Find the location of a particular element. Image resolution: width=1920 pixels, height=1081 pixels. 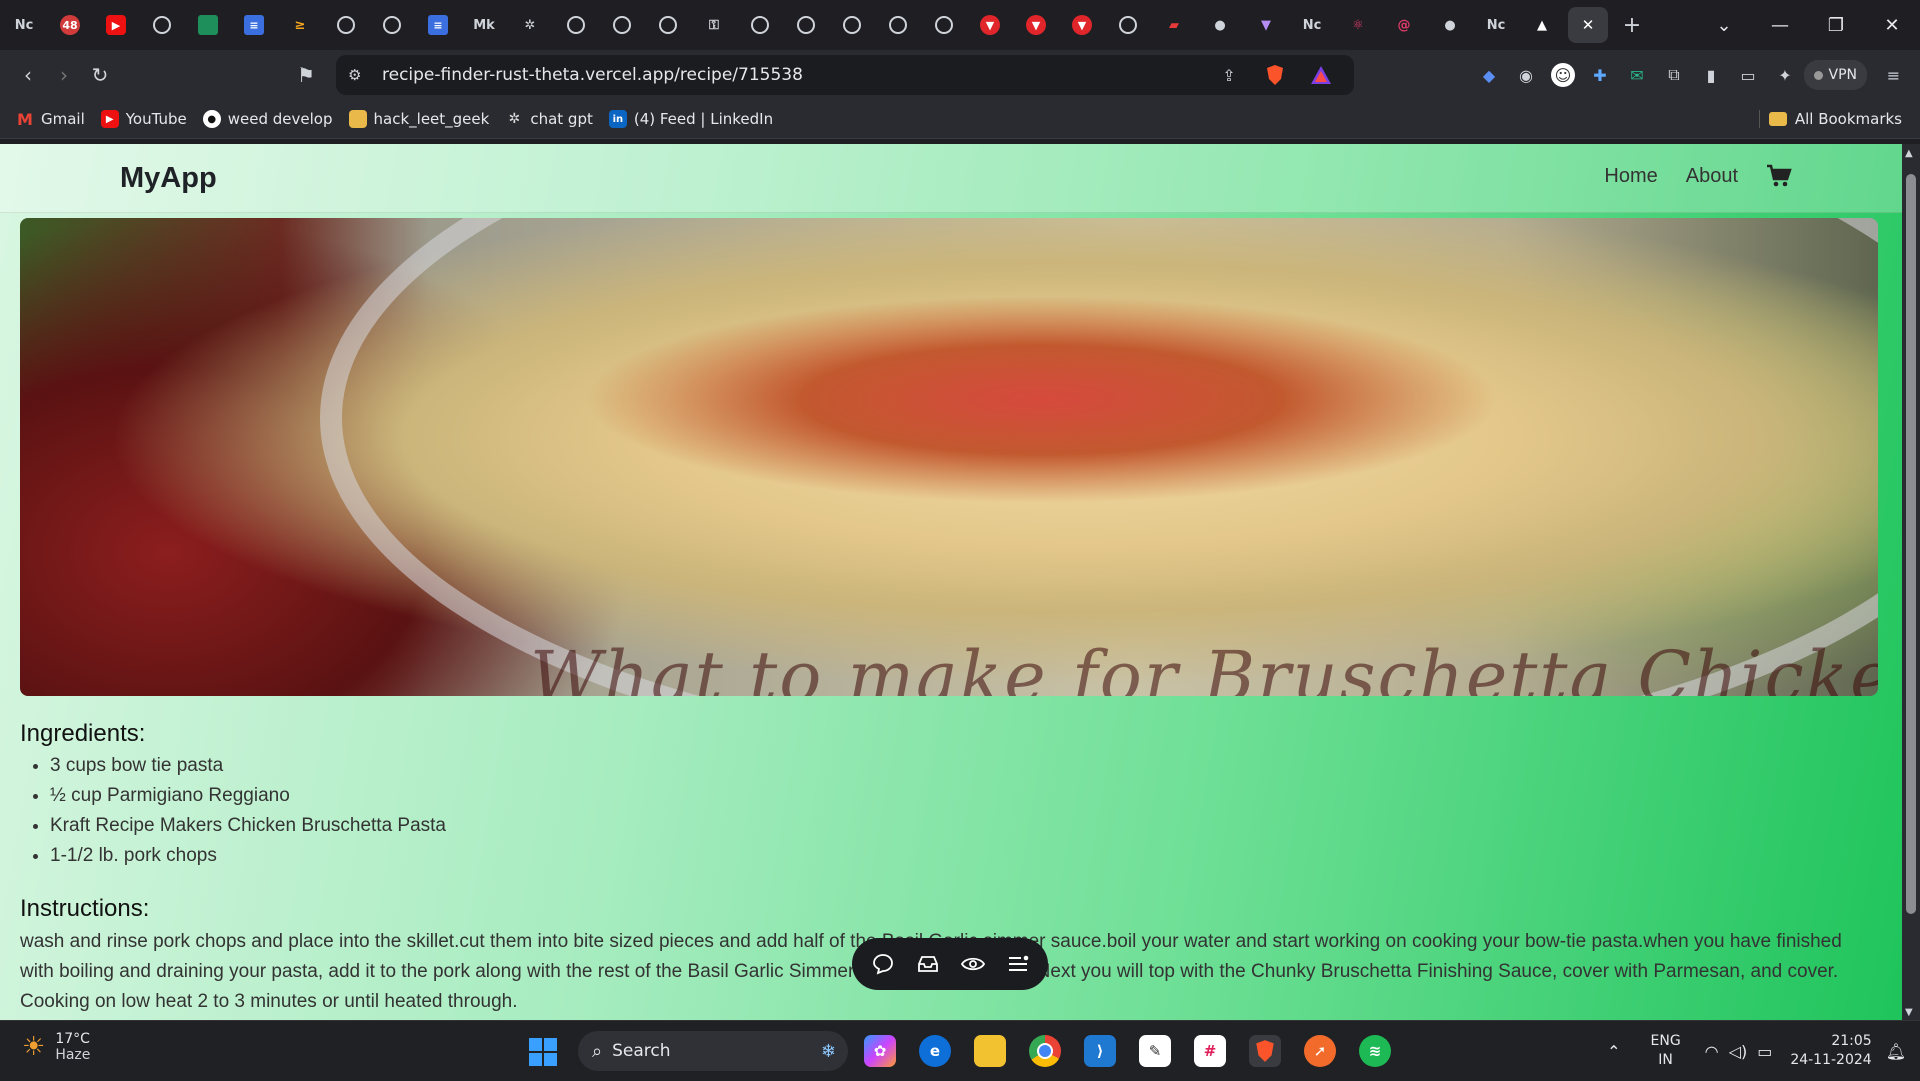

slack-app: # is located at coordinates (1210, 1051).